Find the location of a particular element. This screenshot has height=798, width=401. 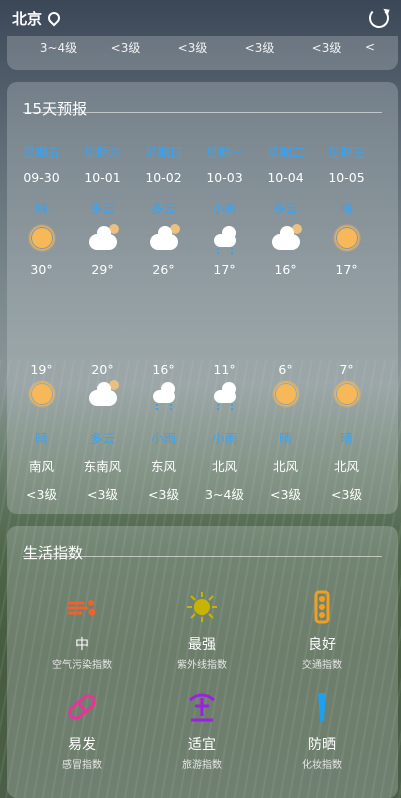

life-title: 生活指数 is located at coordinates (53, 553).